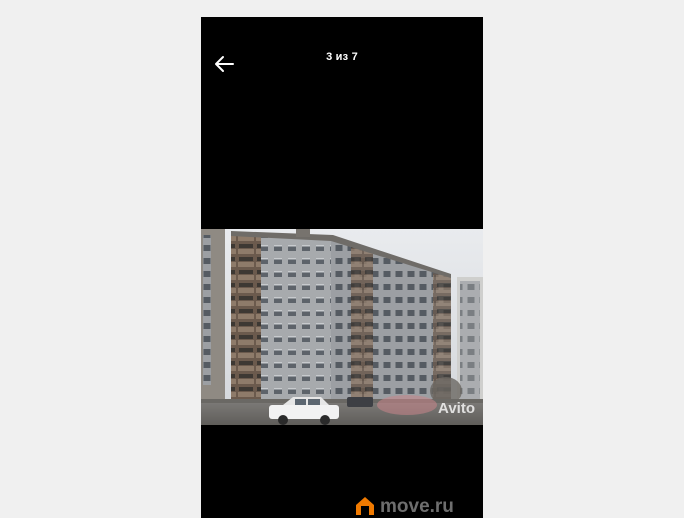  What do you see at coordinates (417, 506) in the screenshot?
I see `site-watermark-text: move.ru` at bounding box center [417, 506].